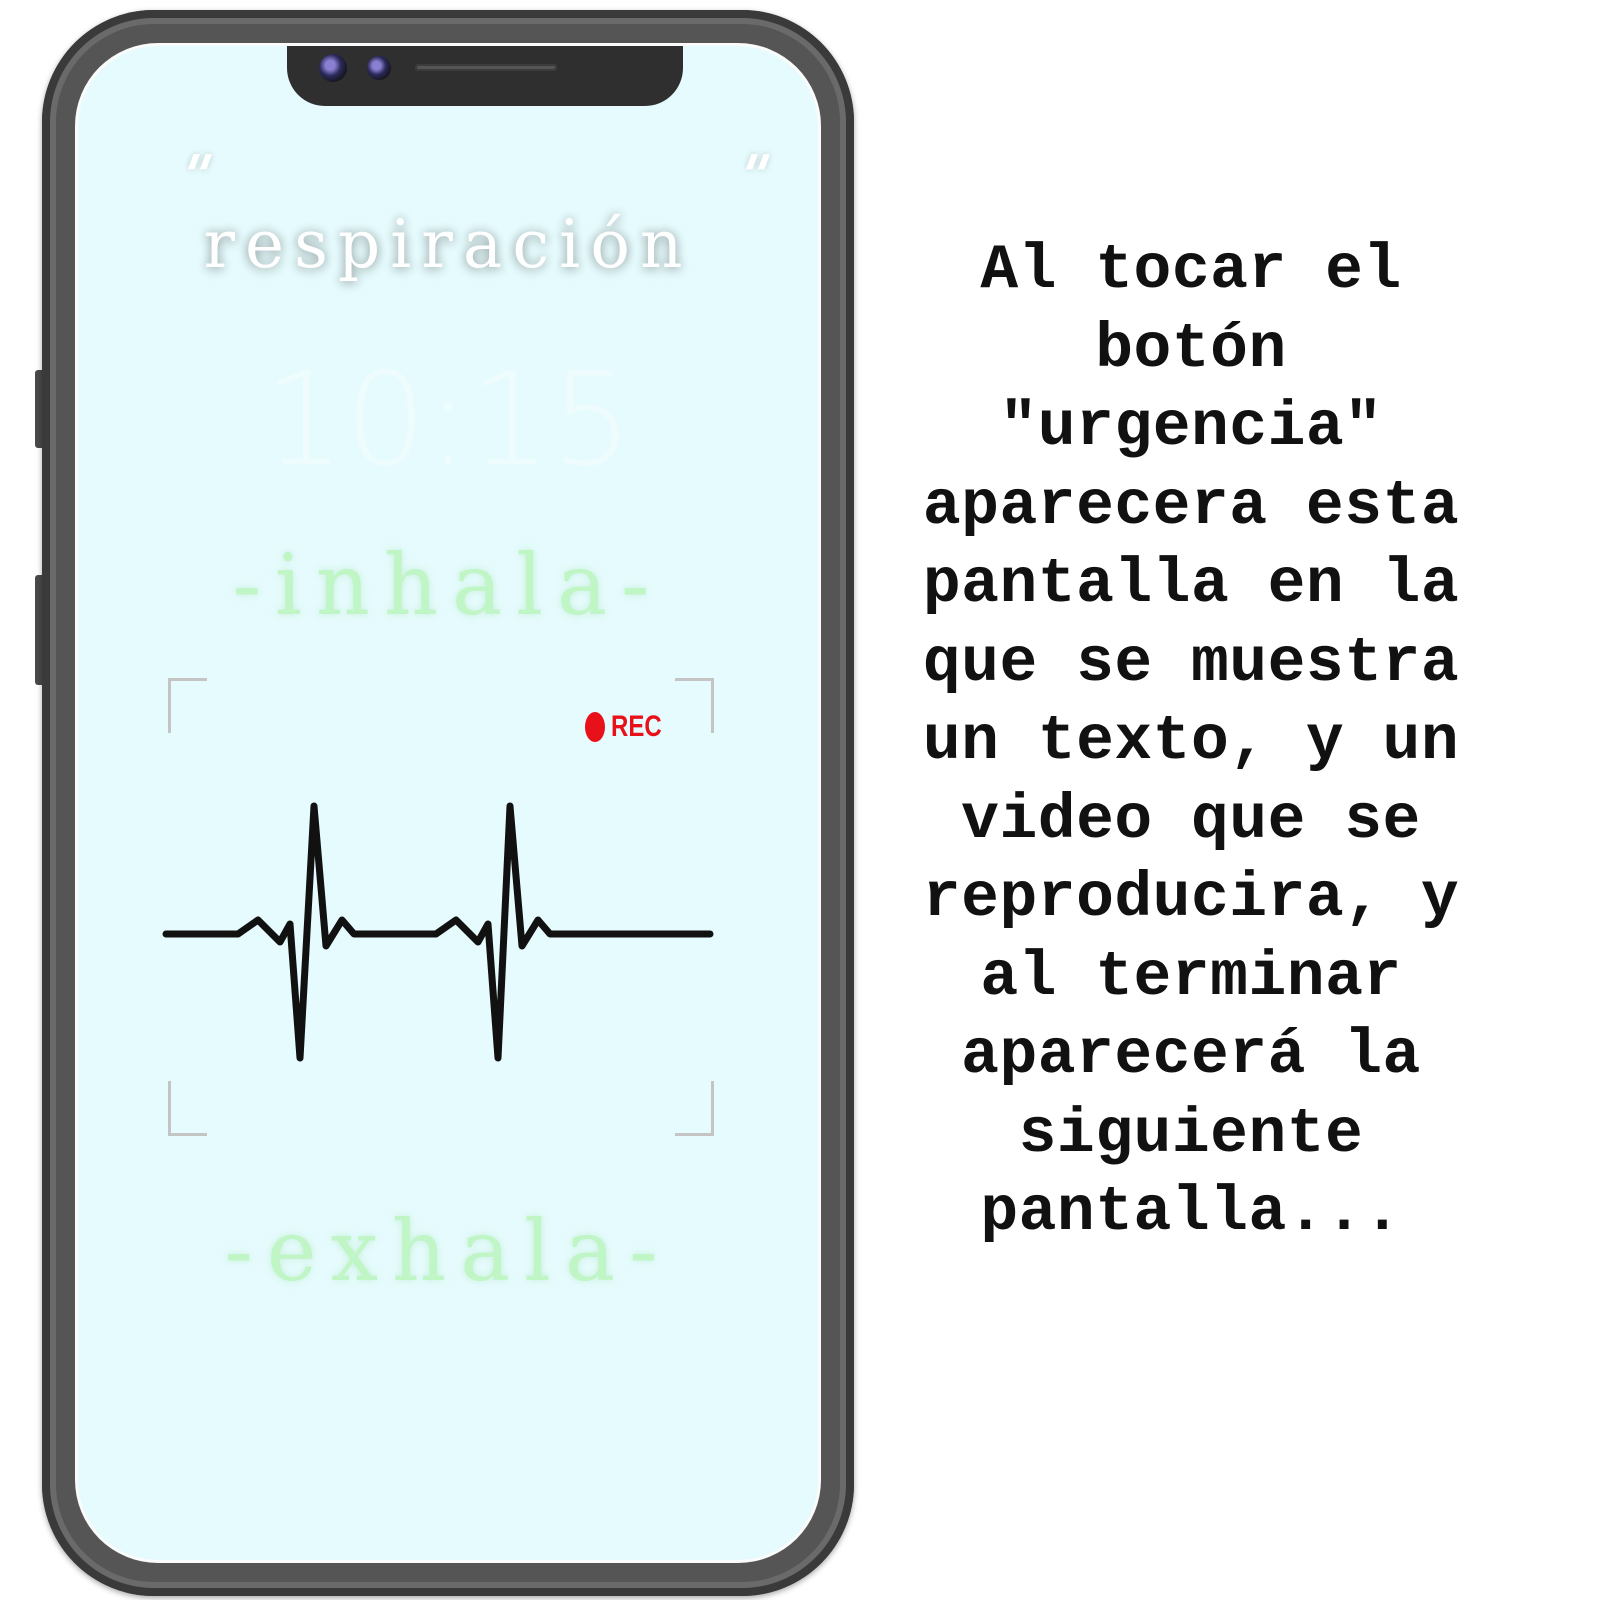  I want to click on video-player: REC, so click(438, 901).